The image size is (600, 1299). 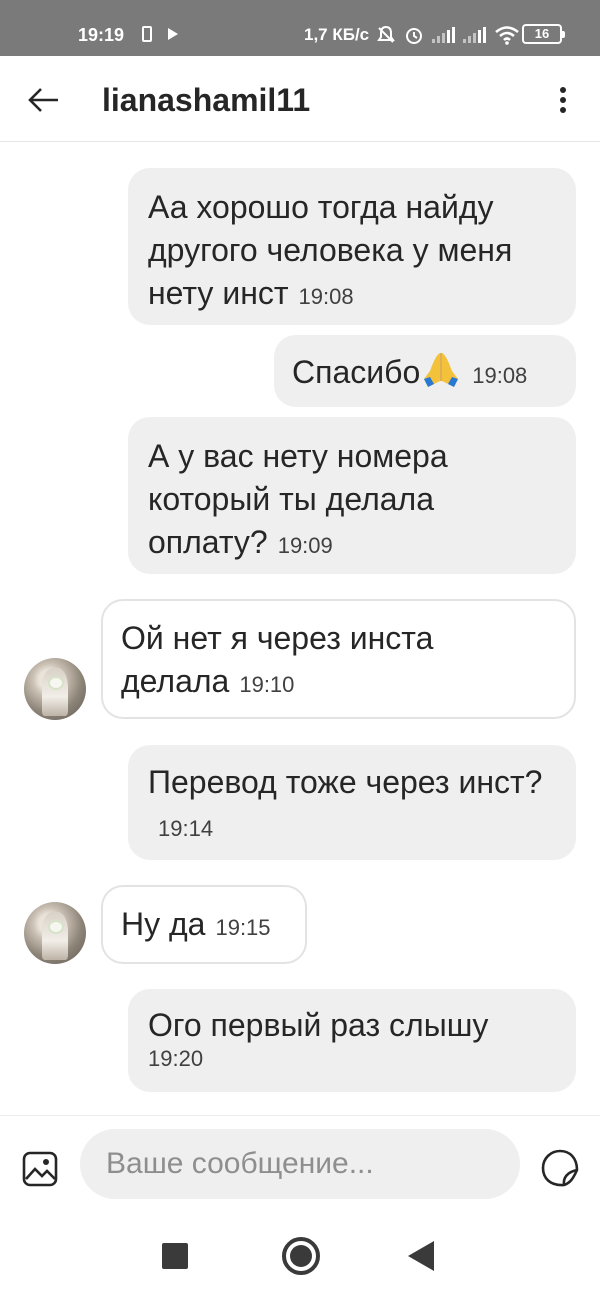 What do you see at coordinates (386, 34) in the screenshot?
I see `bell-off-icon` at bounding box center [386, 34].